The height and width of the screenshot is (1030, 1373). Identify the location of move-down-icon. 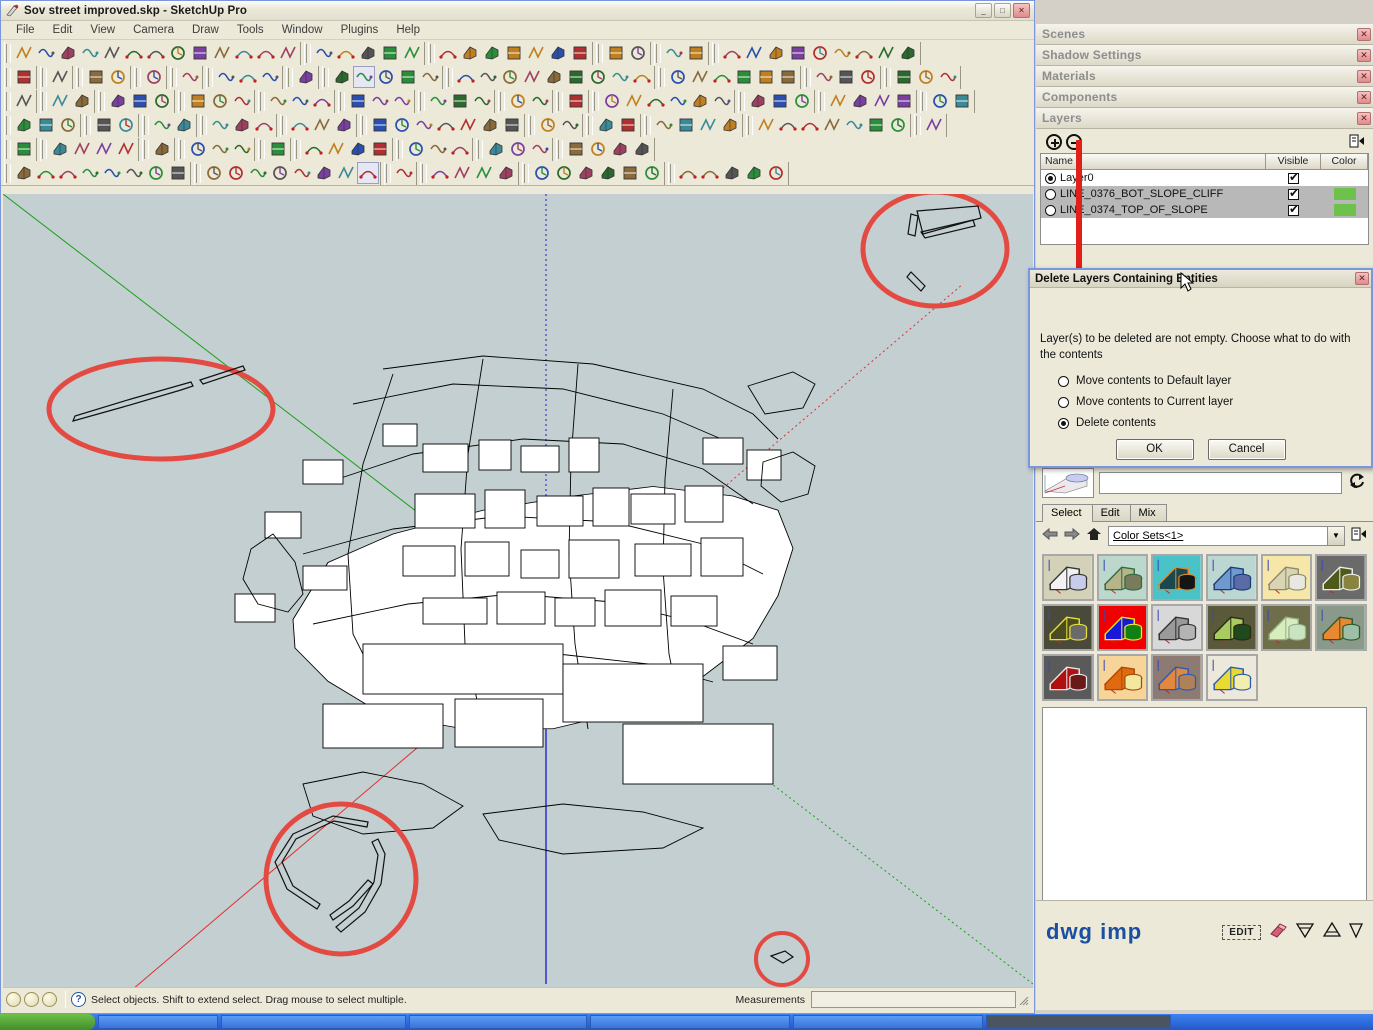
(118, 77).